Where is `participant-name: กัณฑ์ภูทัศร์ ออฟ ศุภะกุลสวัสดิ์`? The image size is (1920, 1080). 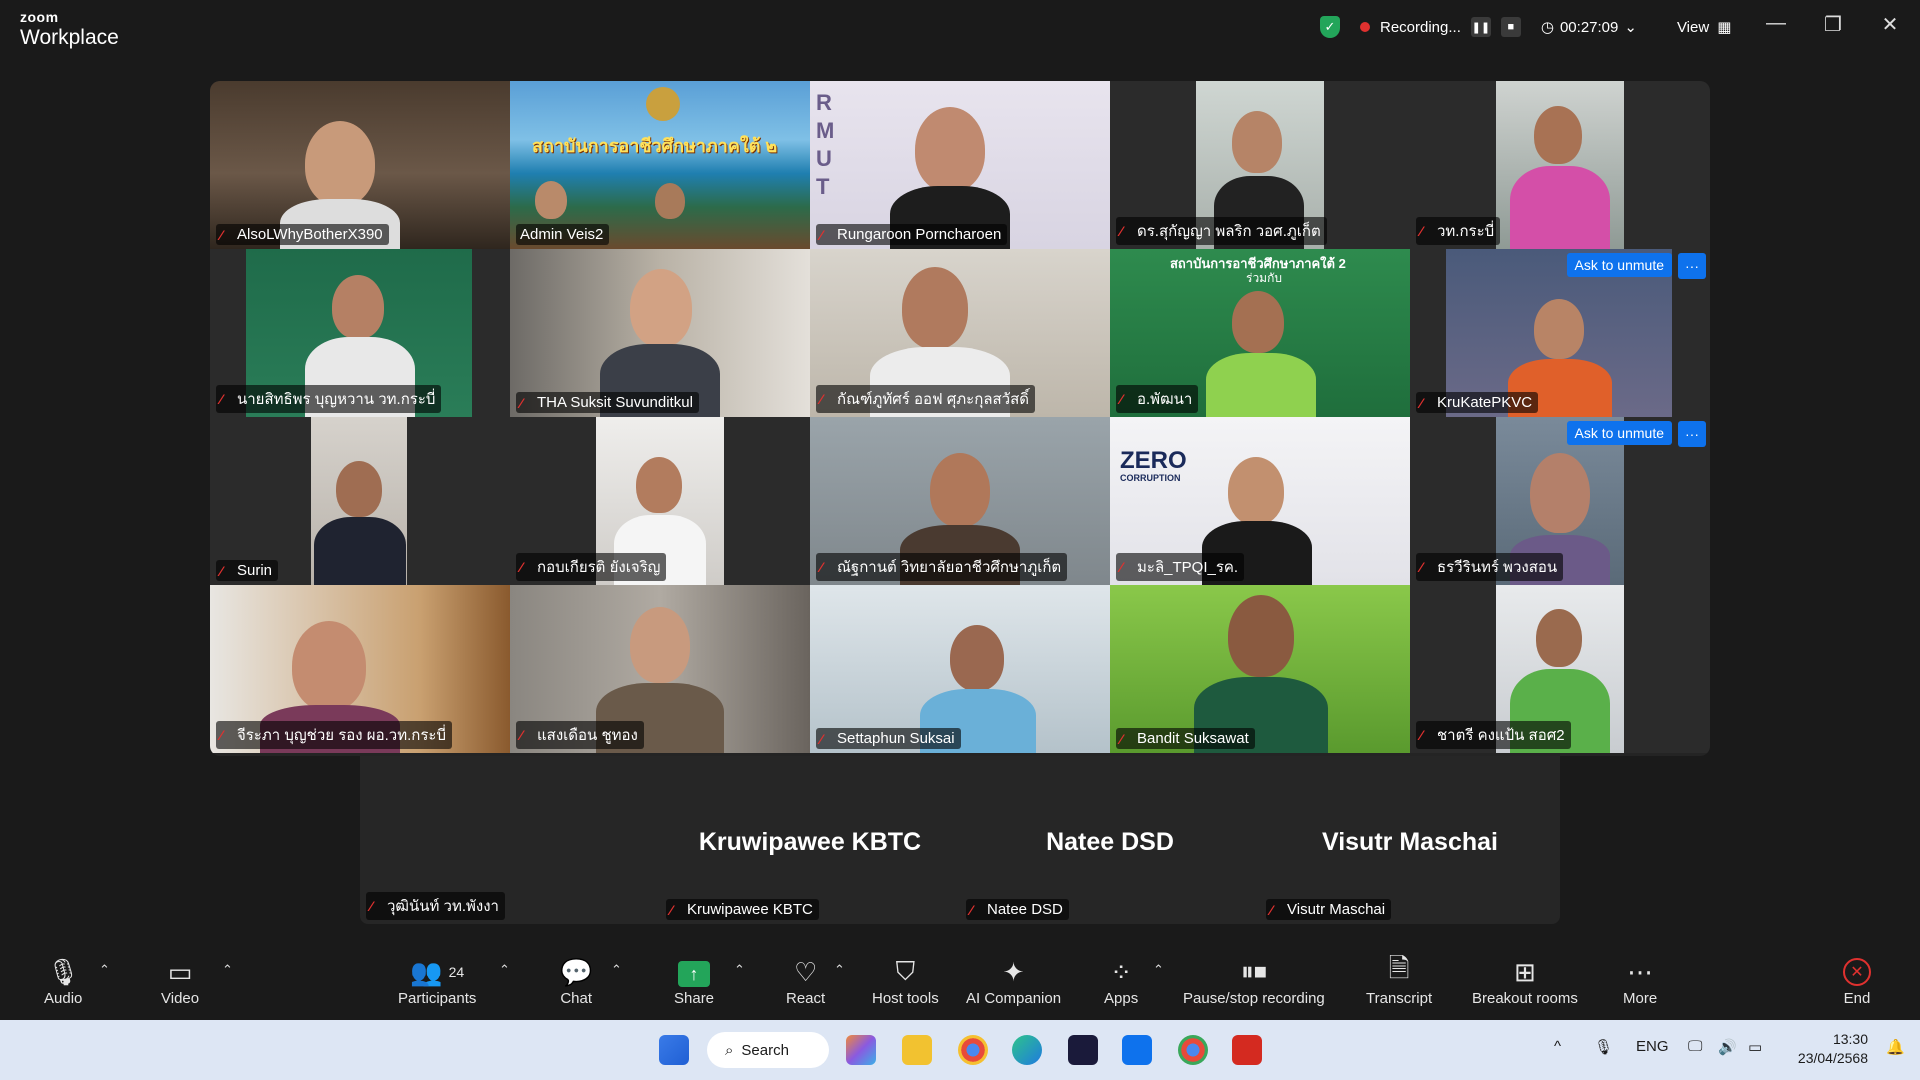
participant-name: กัณฑ์ภูทัศร์ ออฟ ศุภะกุลสวัสดิ์ is located at coordinates (933, 399).